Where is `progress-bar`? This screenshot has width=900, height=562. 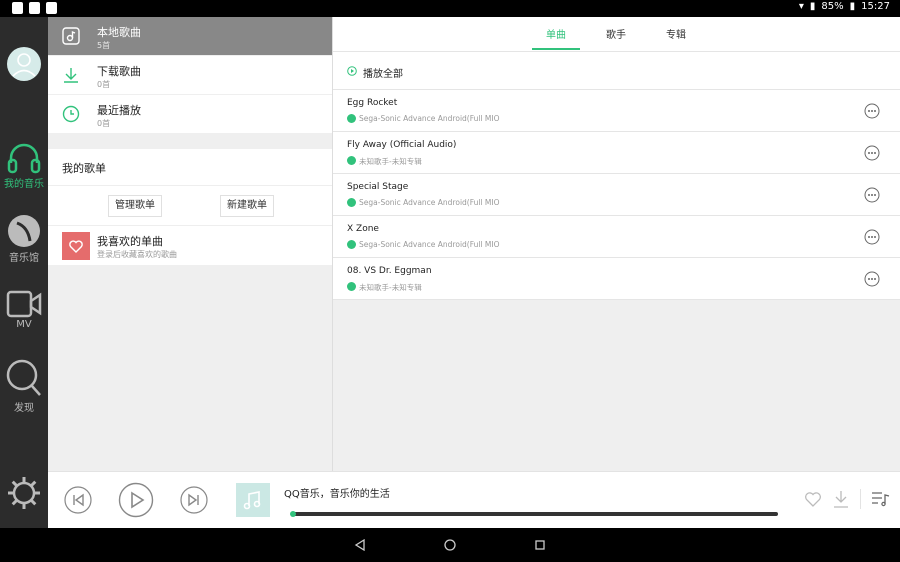 progress-bar is located at coordinates (534, 514).